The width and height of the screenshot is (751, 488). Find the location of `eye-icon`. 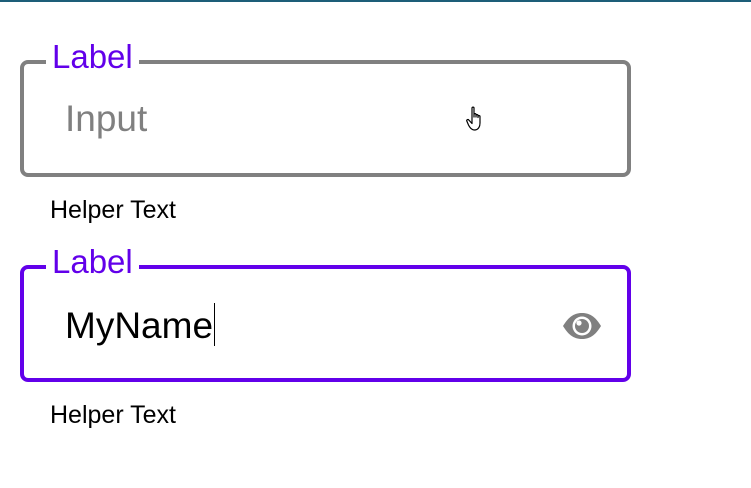

eye-icon is located at coordinates (582, 326).